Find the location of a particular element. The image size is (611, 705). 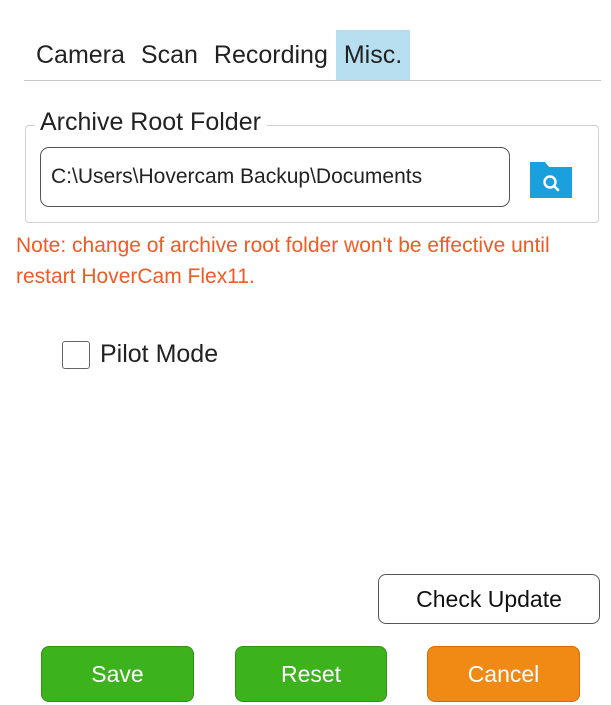

pilot-mode-checkbox is located at coordinates (76, 354).